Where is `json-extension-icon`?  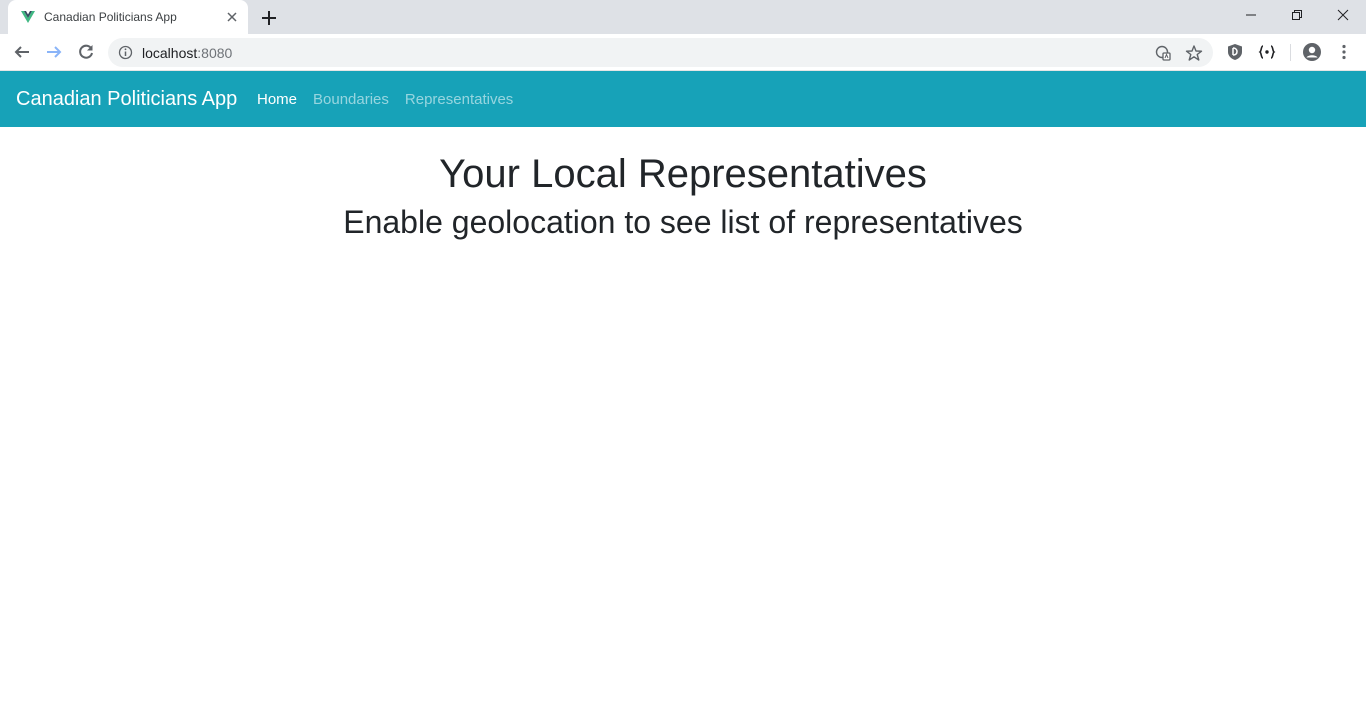 json-extension-icon is located at coordinates (1267, 52).